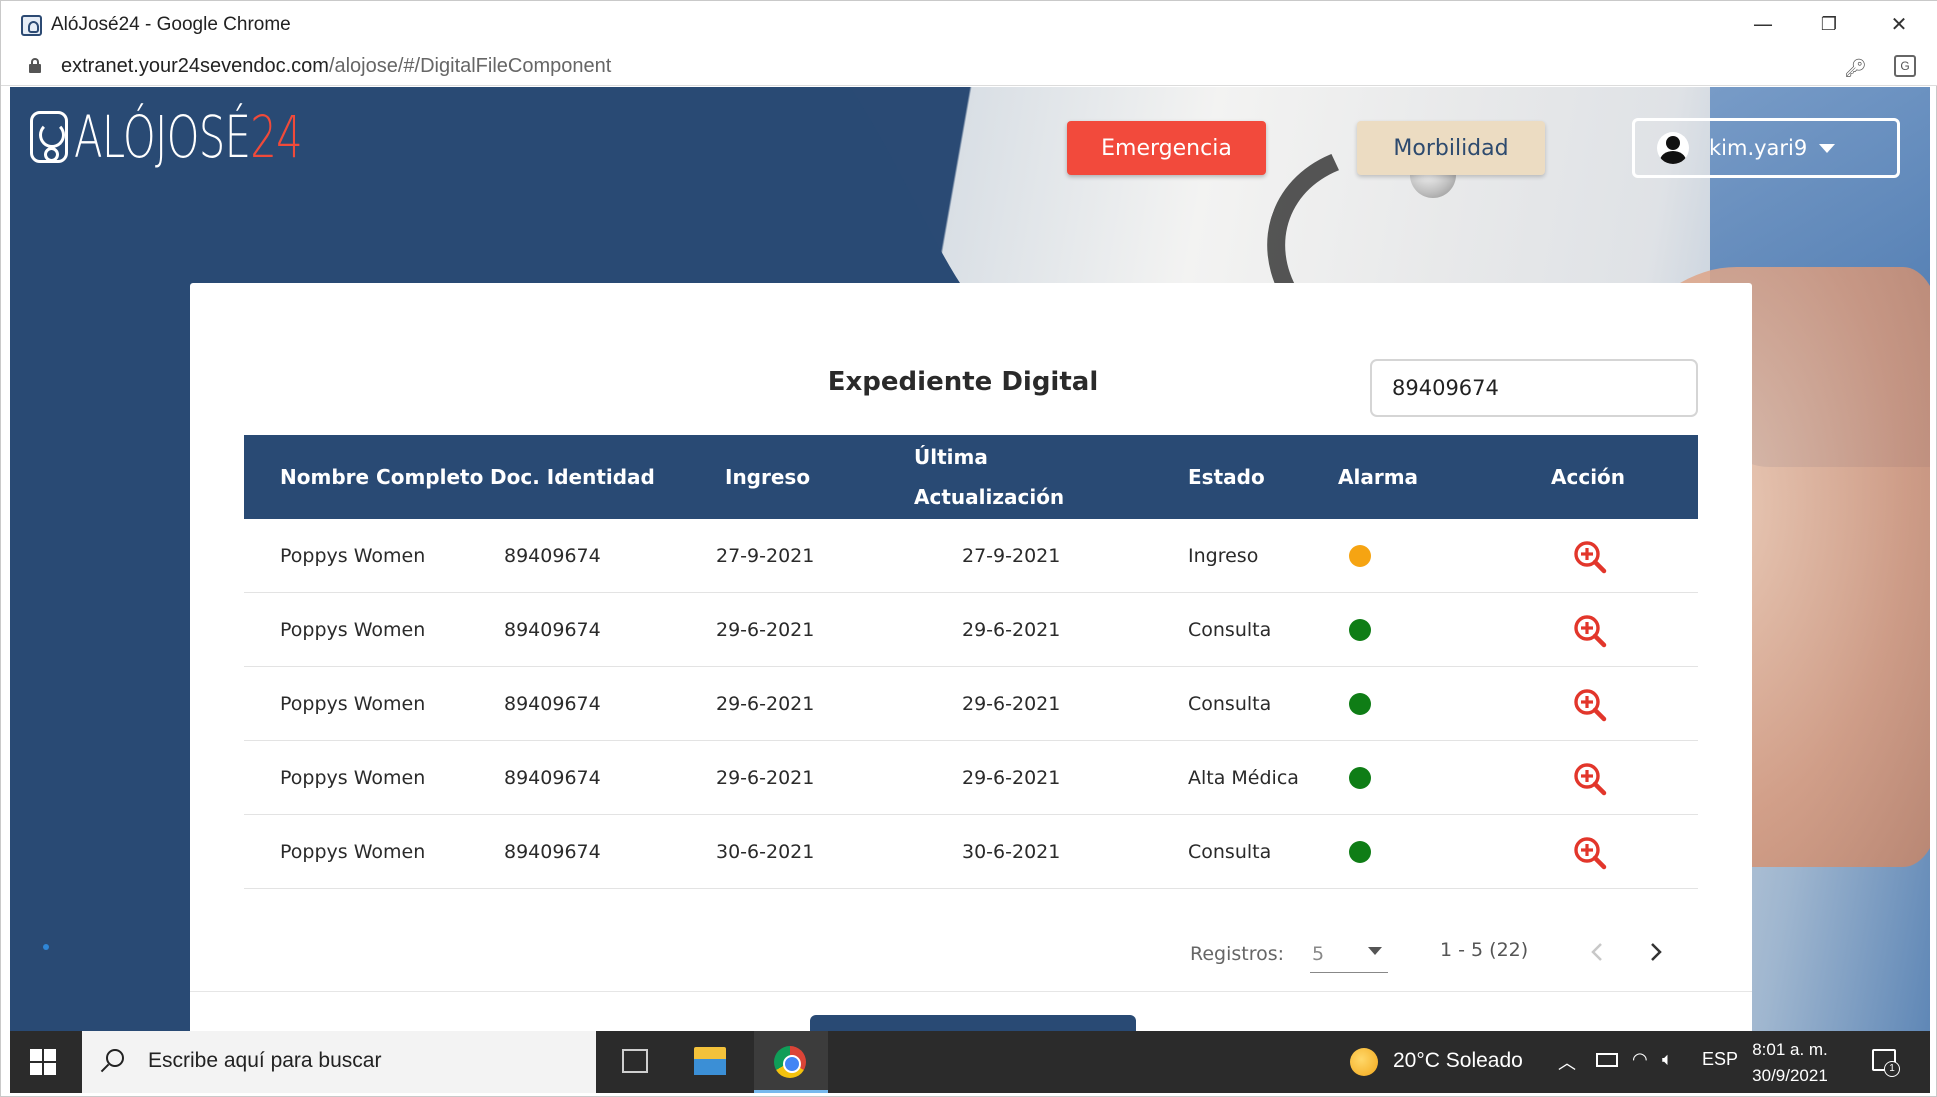 This screenshot has width=1937, height=1097. I want to click on search-icon, so click(115, 1058).